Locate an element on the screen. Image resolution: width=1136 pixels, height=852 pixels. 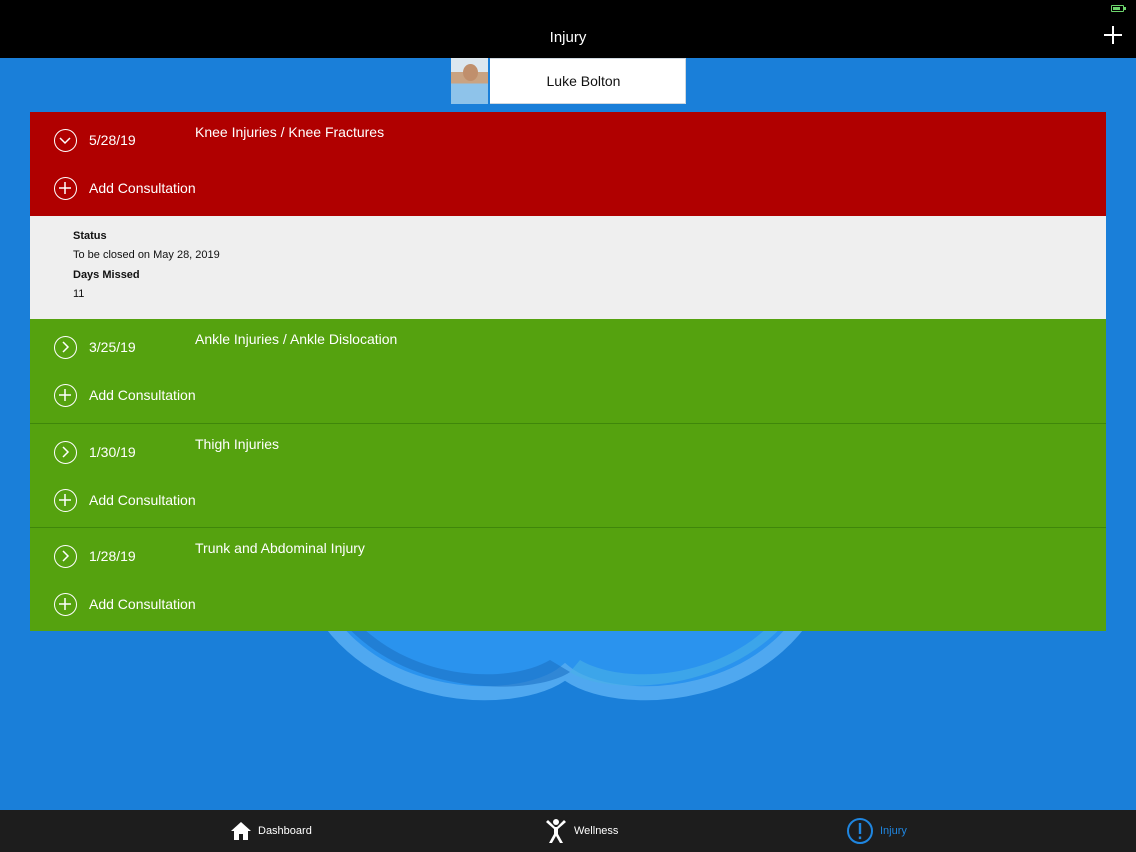
person-stretch-icon is located at coordinates (556, 831).